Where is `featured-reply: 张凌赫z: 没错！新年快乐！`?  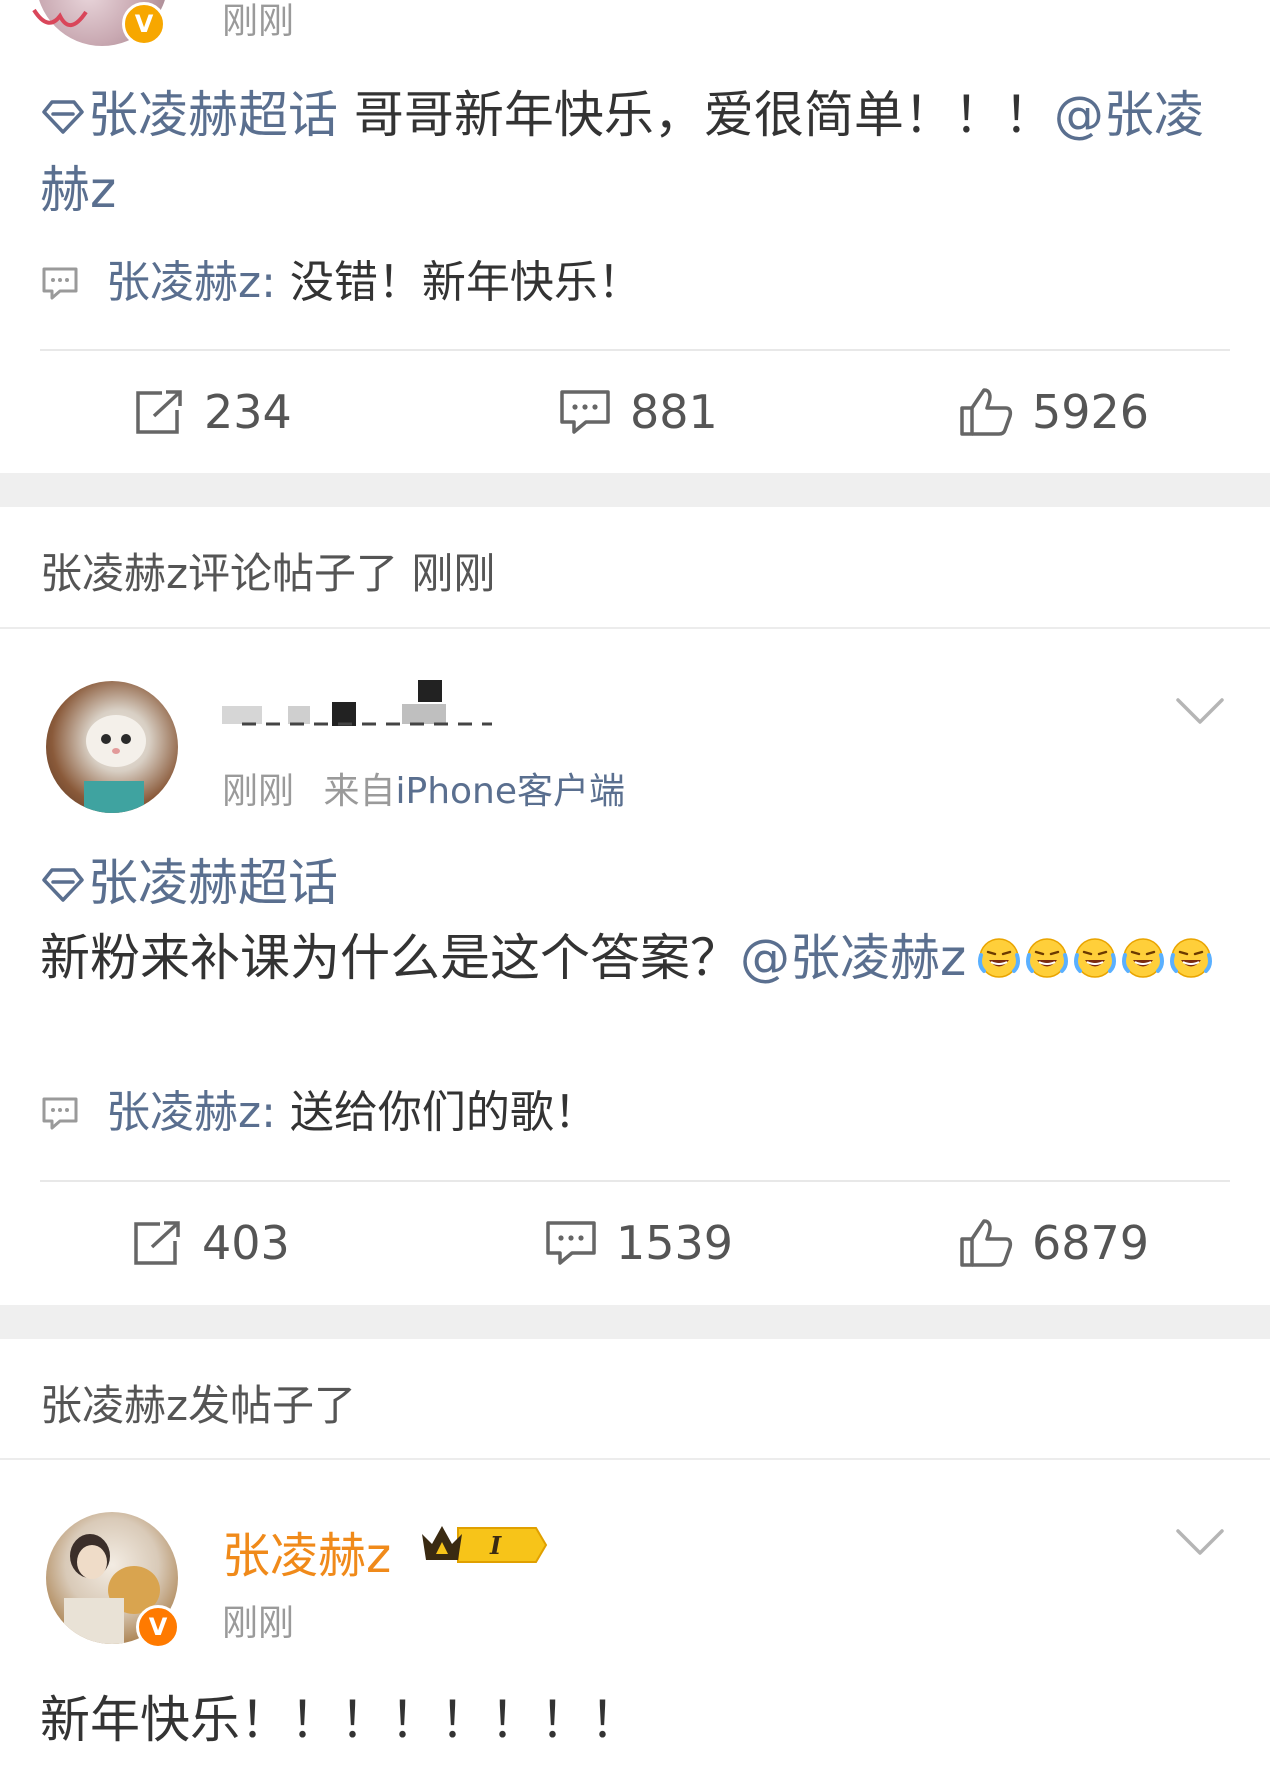
featured-reply: 张凌赫z: 没错！新年快乐！ is located at coordinates (341, 285).